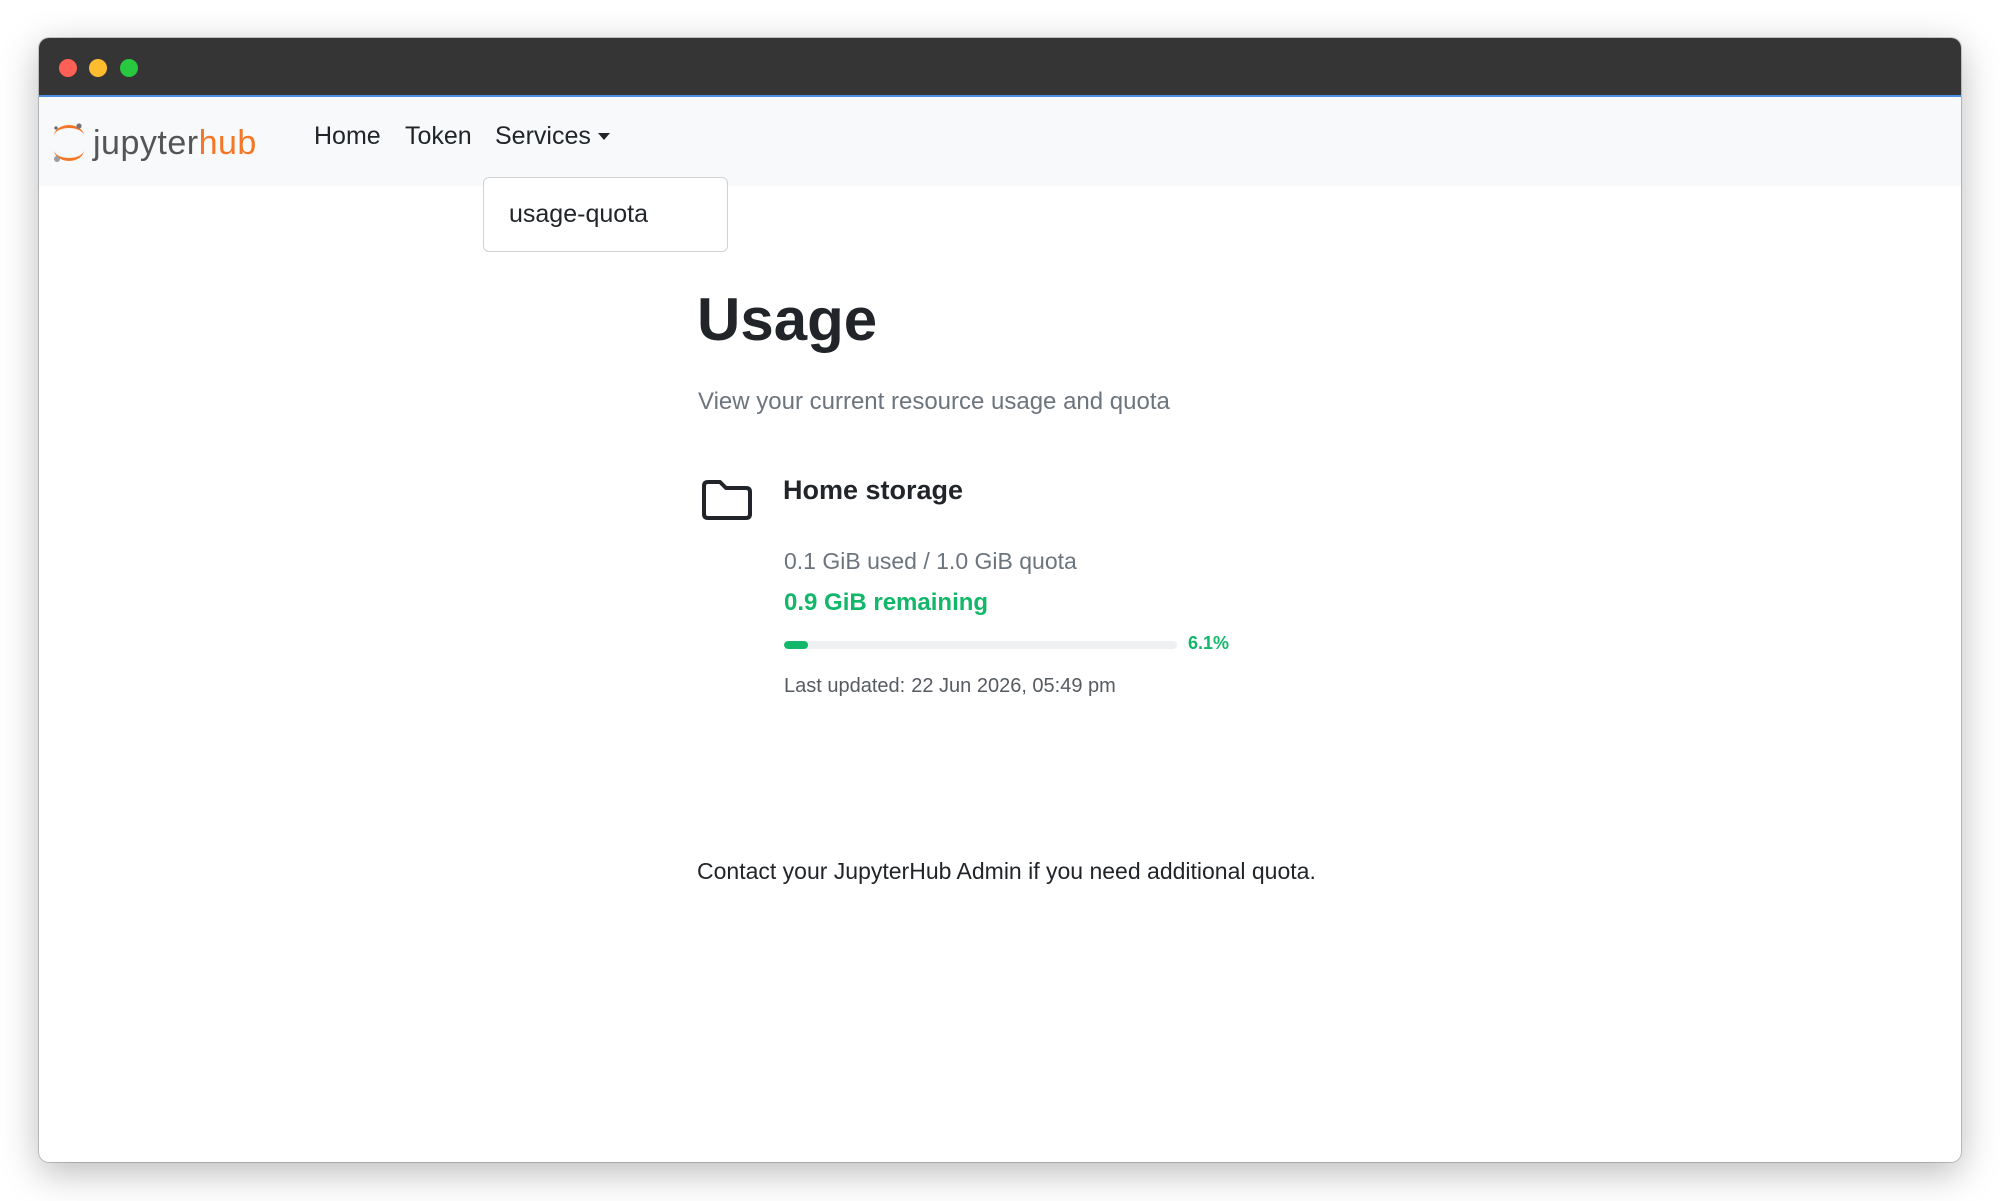  I want to click on services-dropdown-menu: usage-quota, so click(605, 214).